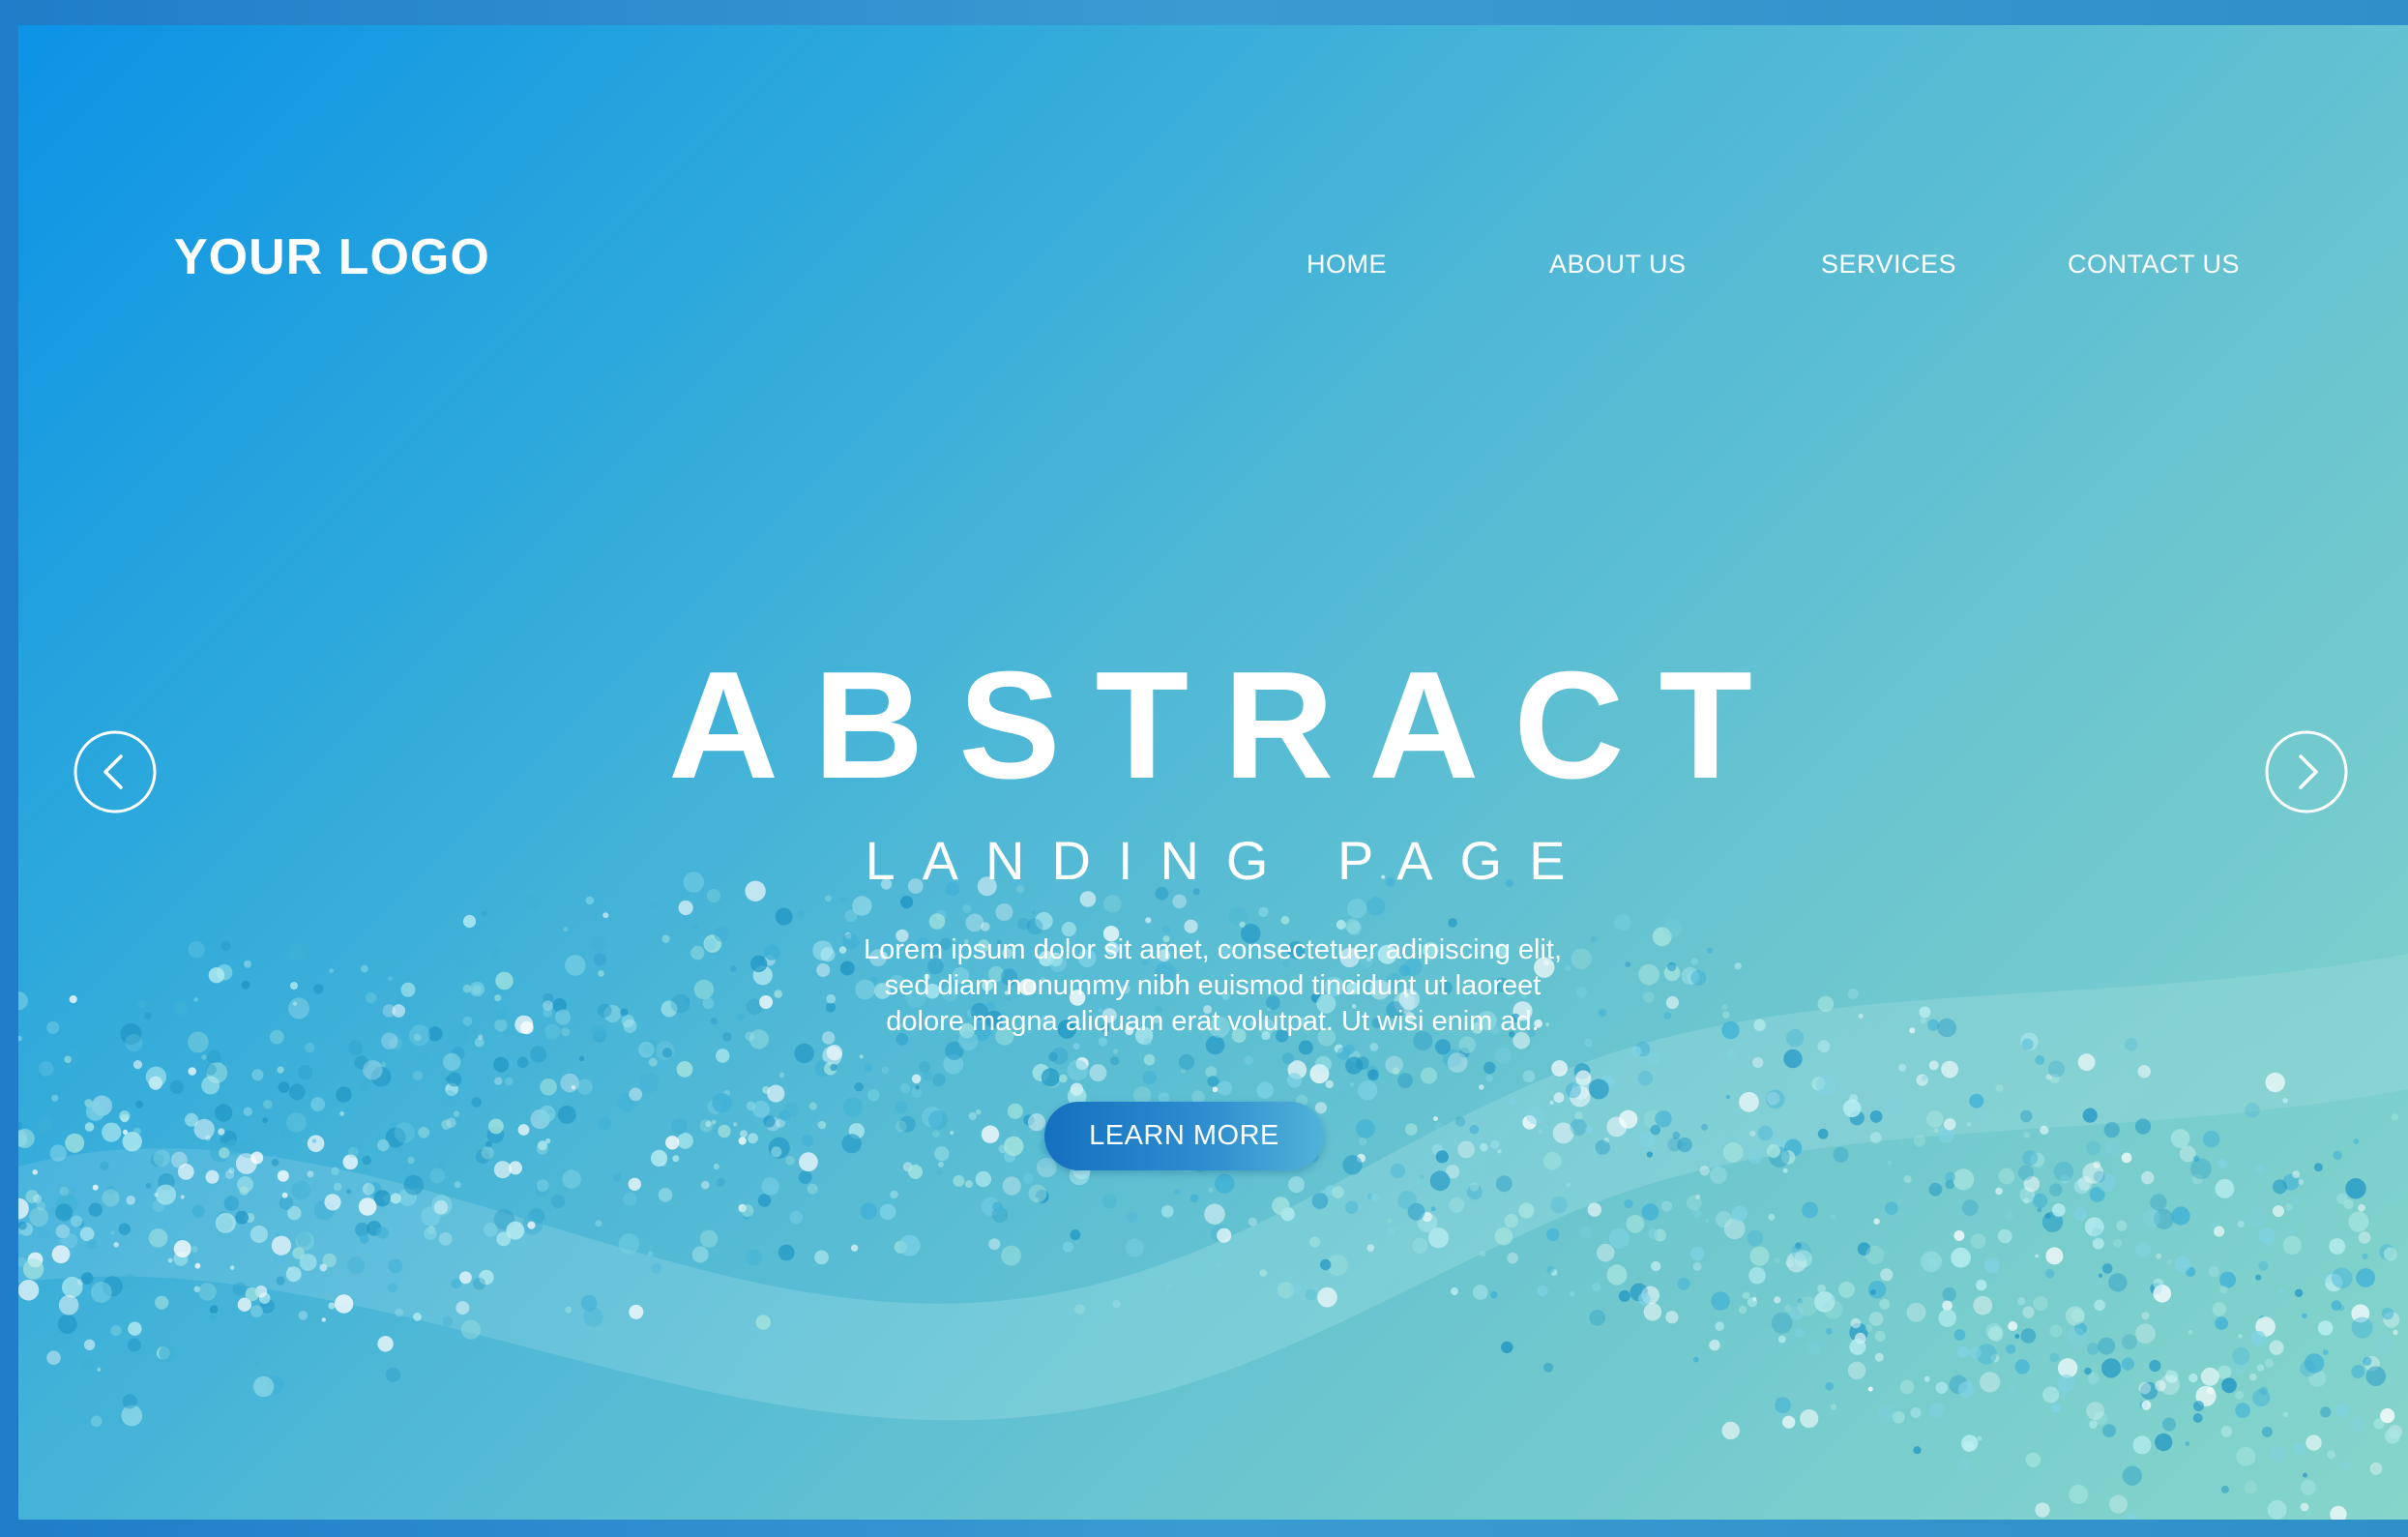  Describe the element at coordinates (1184, 1136) in the screenshot. I see `learn-more-button: LEARN MORE` at that location.